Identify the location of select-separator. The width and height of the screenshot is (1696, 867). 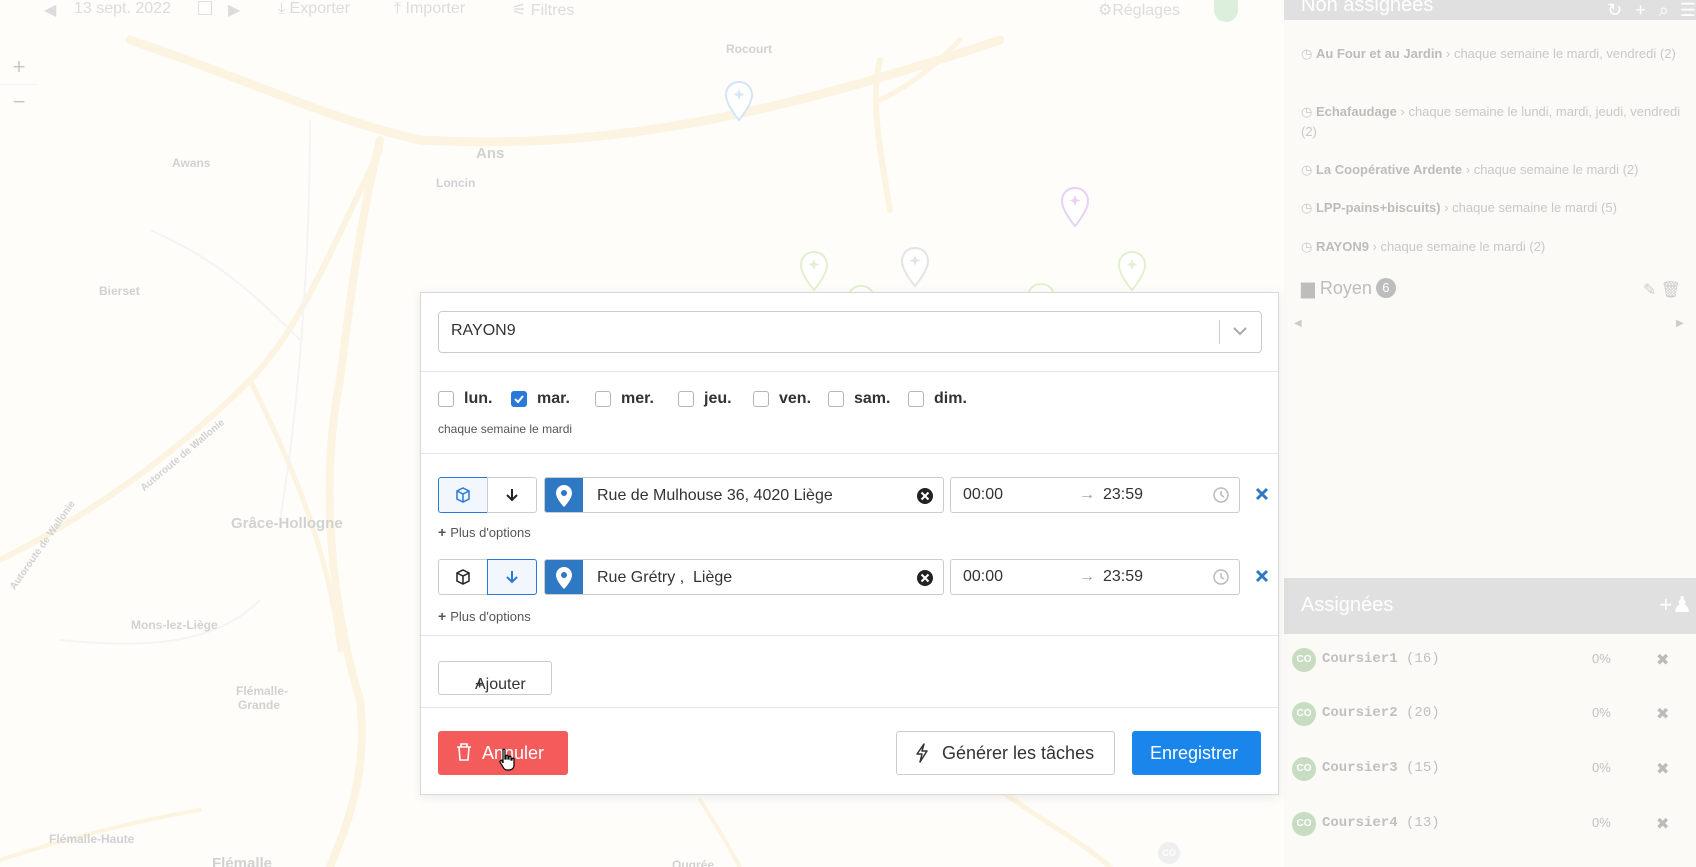
(1219, 332).